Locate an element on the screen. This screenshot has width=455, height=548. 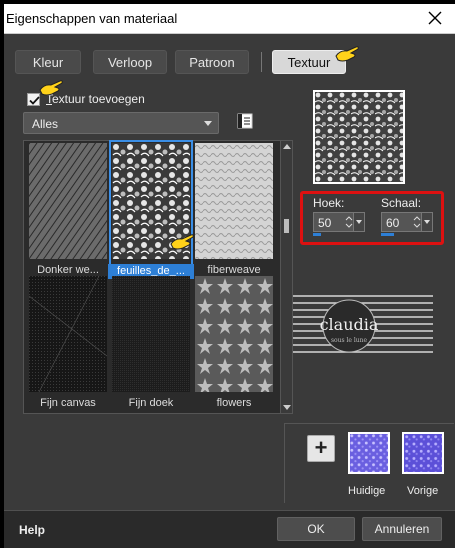
texture-thumb: Fijn doek is located at coordinates (151, 342).